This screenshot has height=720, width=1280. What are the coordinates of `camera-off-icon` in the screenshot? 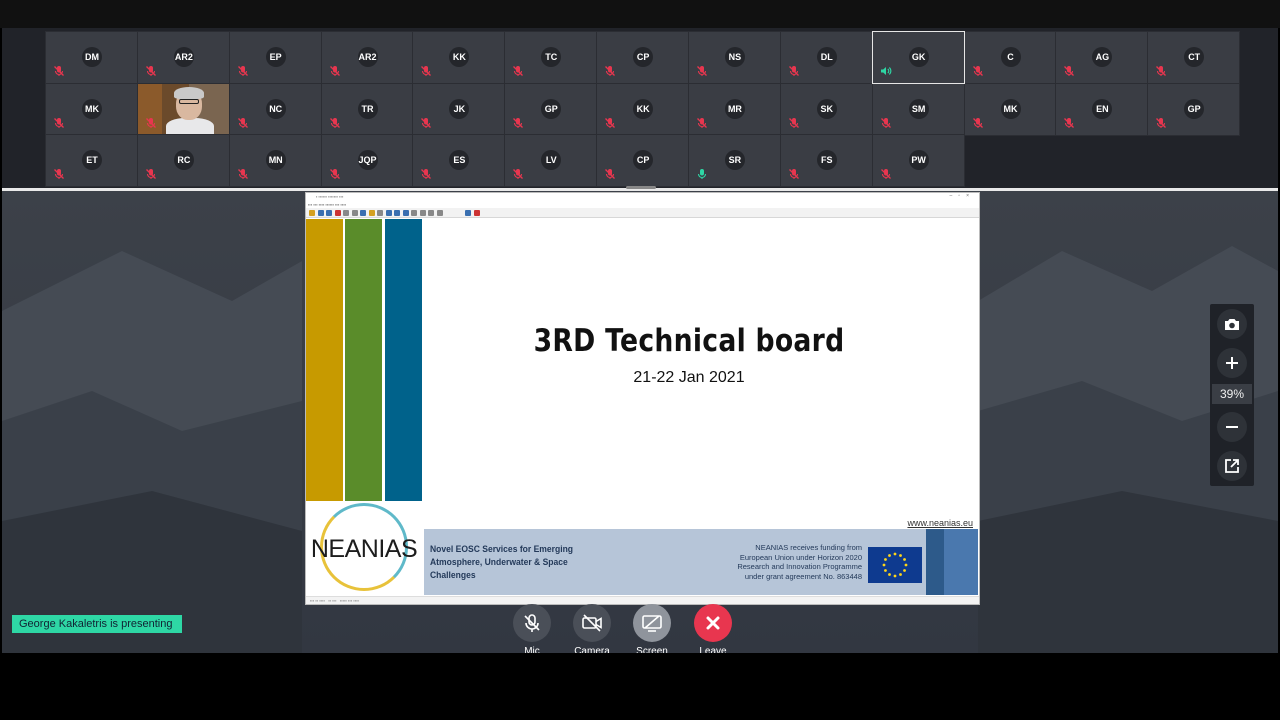 It's located at (592, 623).